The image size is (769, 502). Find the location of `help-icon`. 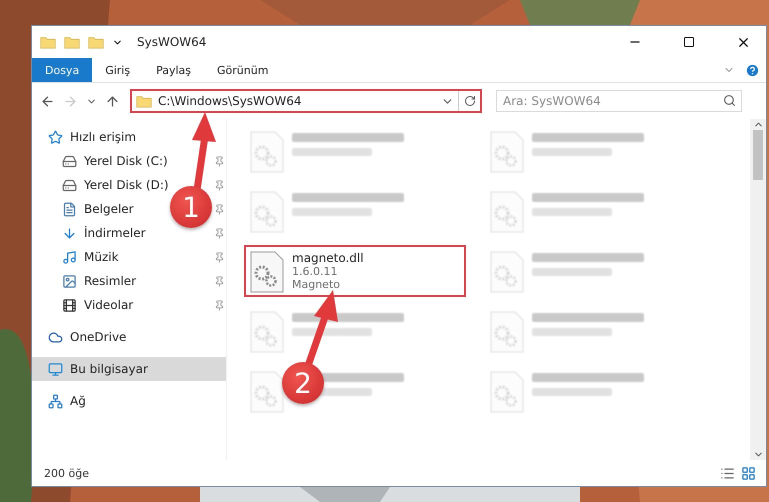

help-icon is located at coordinates (752, 70).